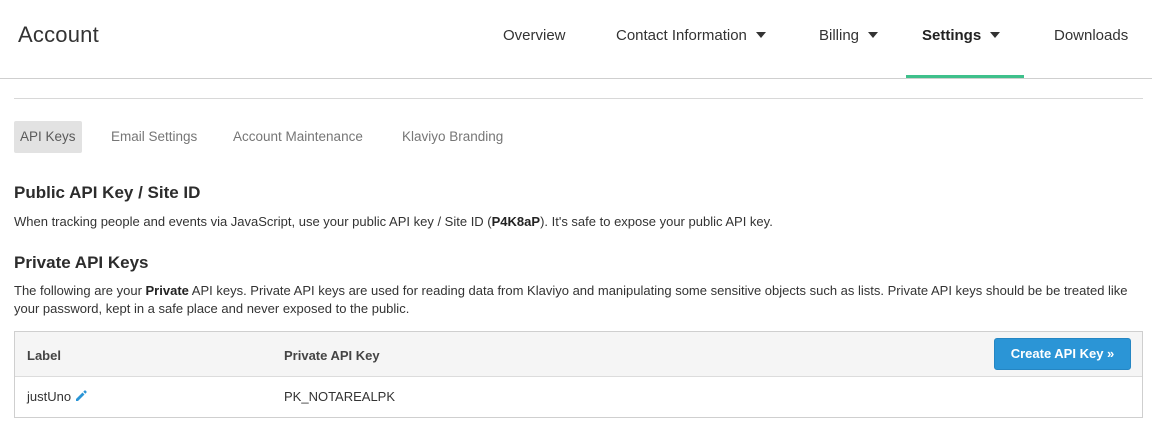 The width and height of the screenshot is (1152, 426). I want to click on table-header: Label Private API Key Create API Key », so click(578, 354).